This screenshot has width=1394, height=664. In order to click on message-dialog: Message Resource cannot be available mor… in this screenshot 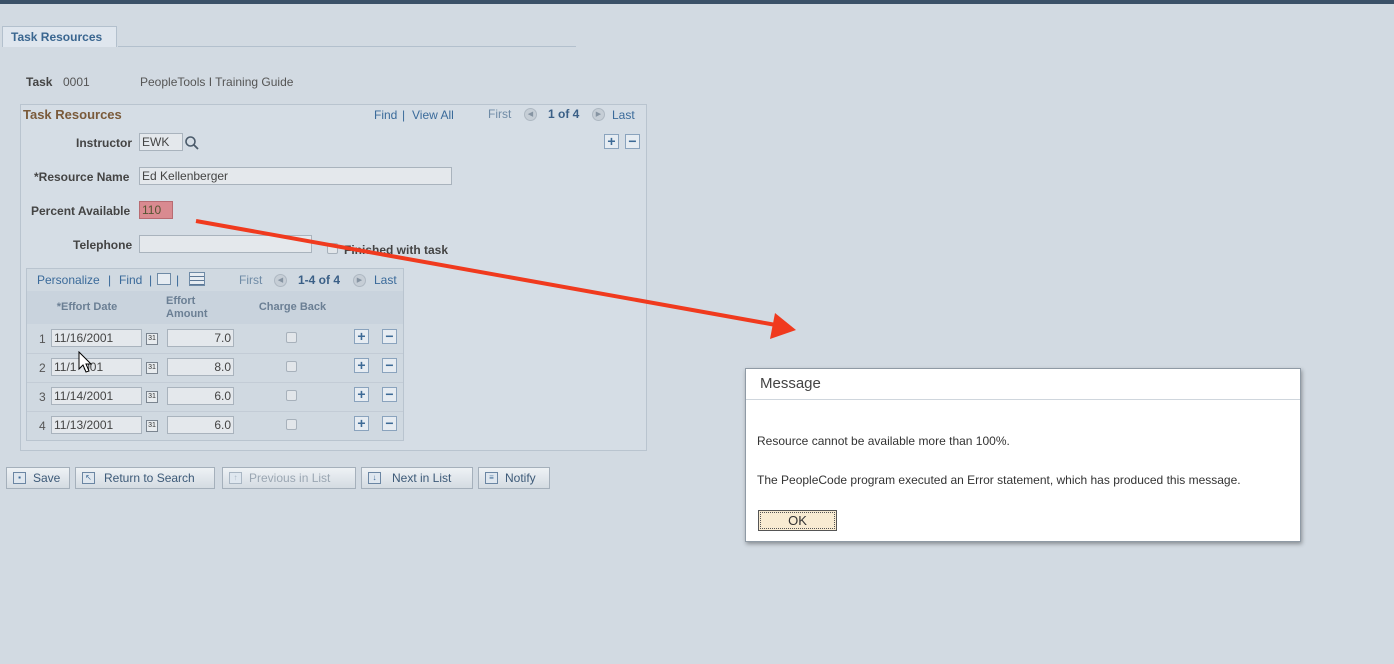, I will do `click(1023, 455)`.